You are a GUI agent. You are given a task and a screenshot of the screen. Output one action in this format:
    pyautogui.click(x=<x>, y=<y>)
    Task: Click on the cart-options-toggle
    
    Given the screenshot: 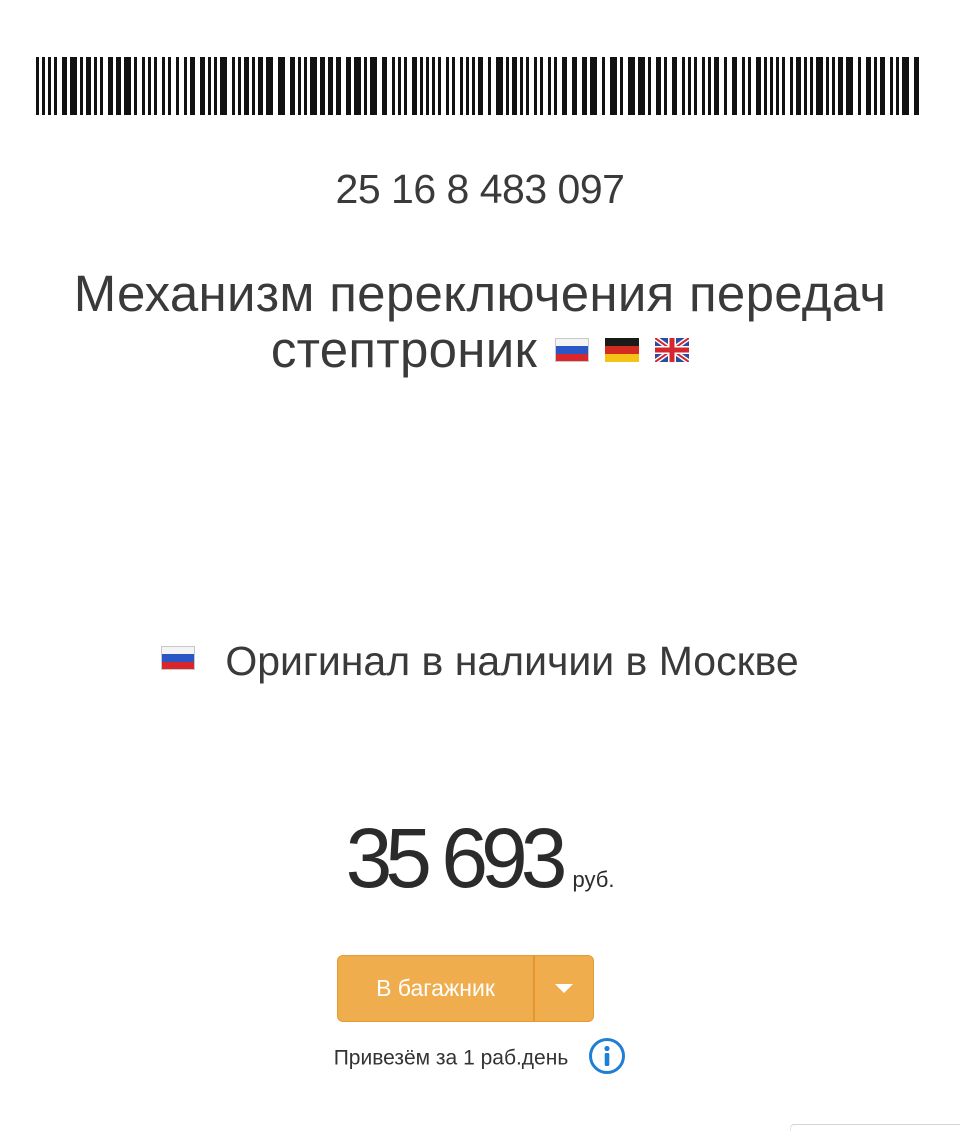 What is the action you would take?
    pyautogui.click(x=564, y=988)
    